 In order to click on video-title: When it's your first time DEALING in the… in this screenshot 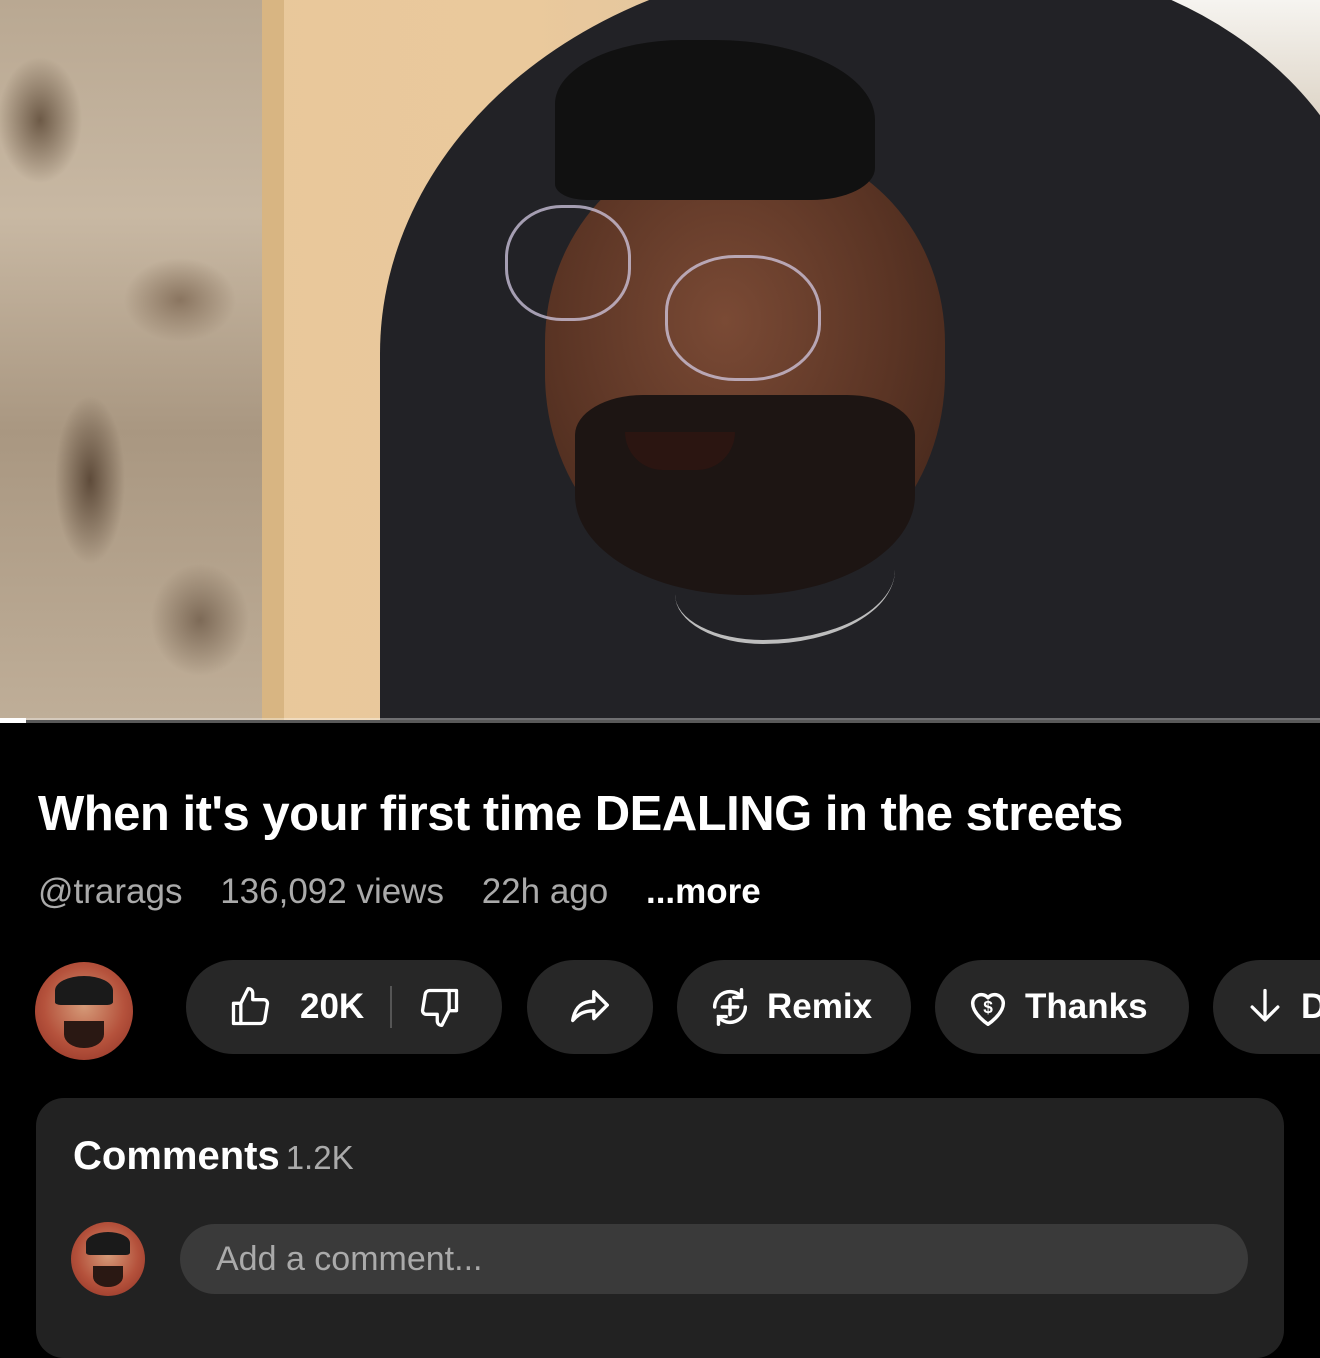, I will do `click(580, 814)`.